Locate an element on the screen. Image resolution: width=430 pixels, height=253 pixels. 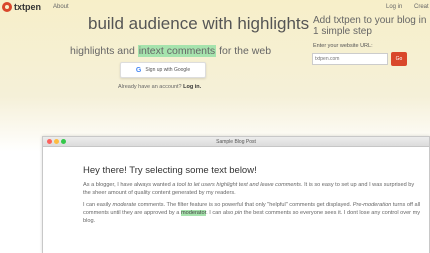
subline-text-after: for the web is located at coordinates (244, 51).